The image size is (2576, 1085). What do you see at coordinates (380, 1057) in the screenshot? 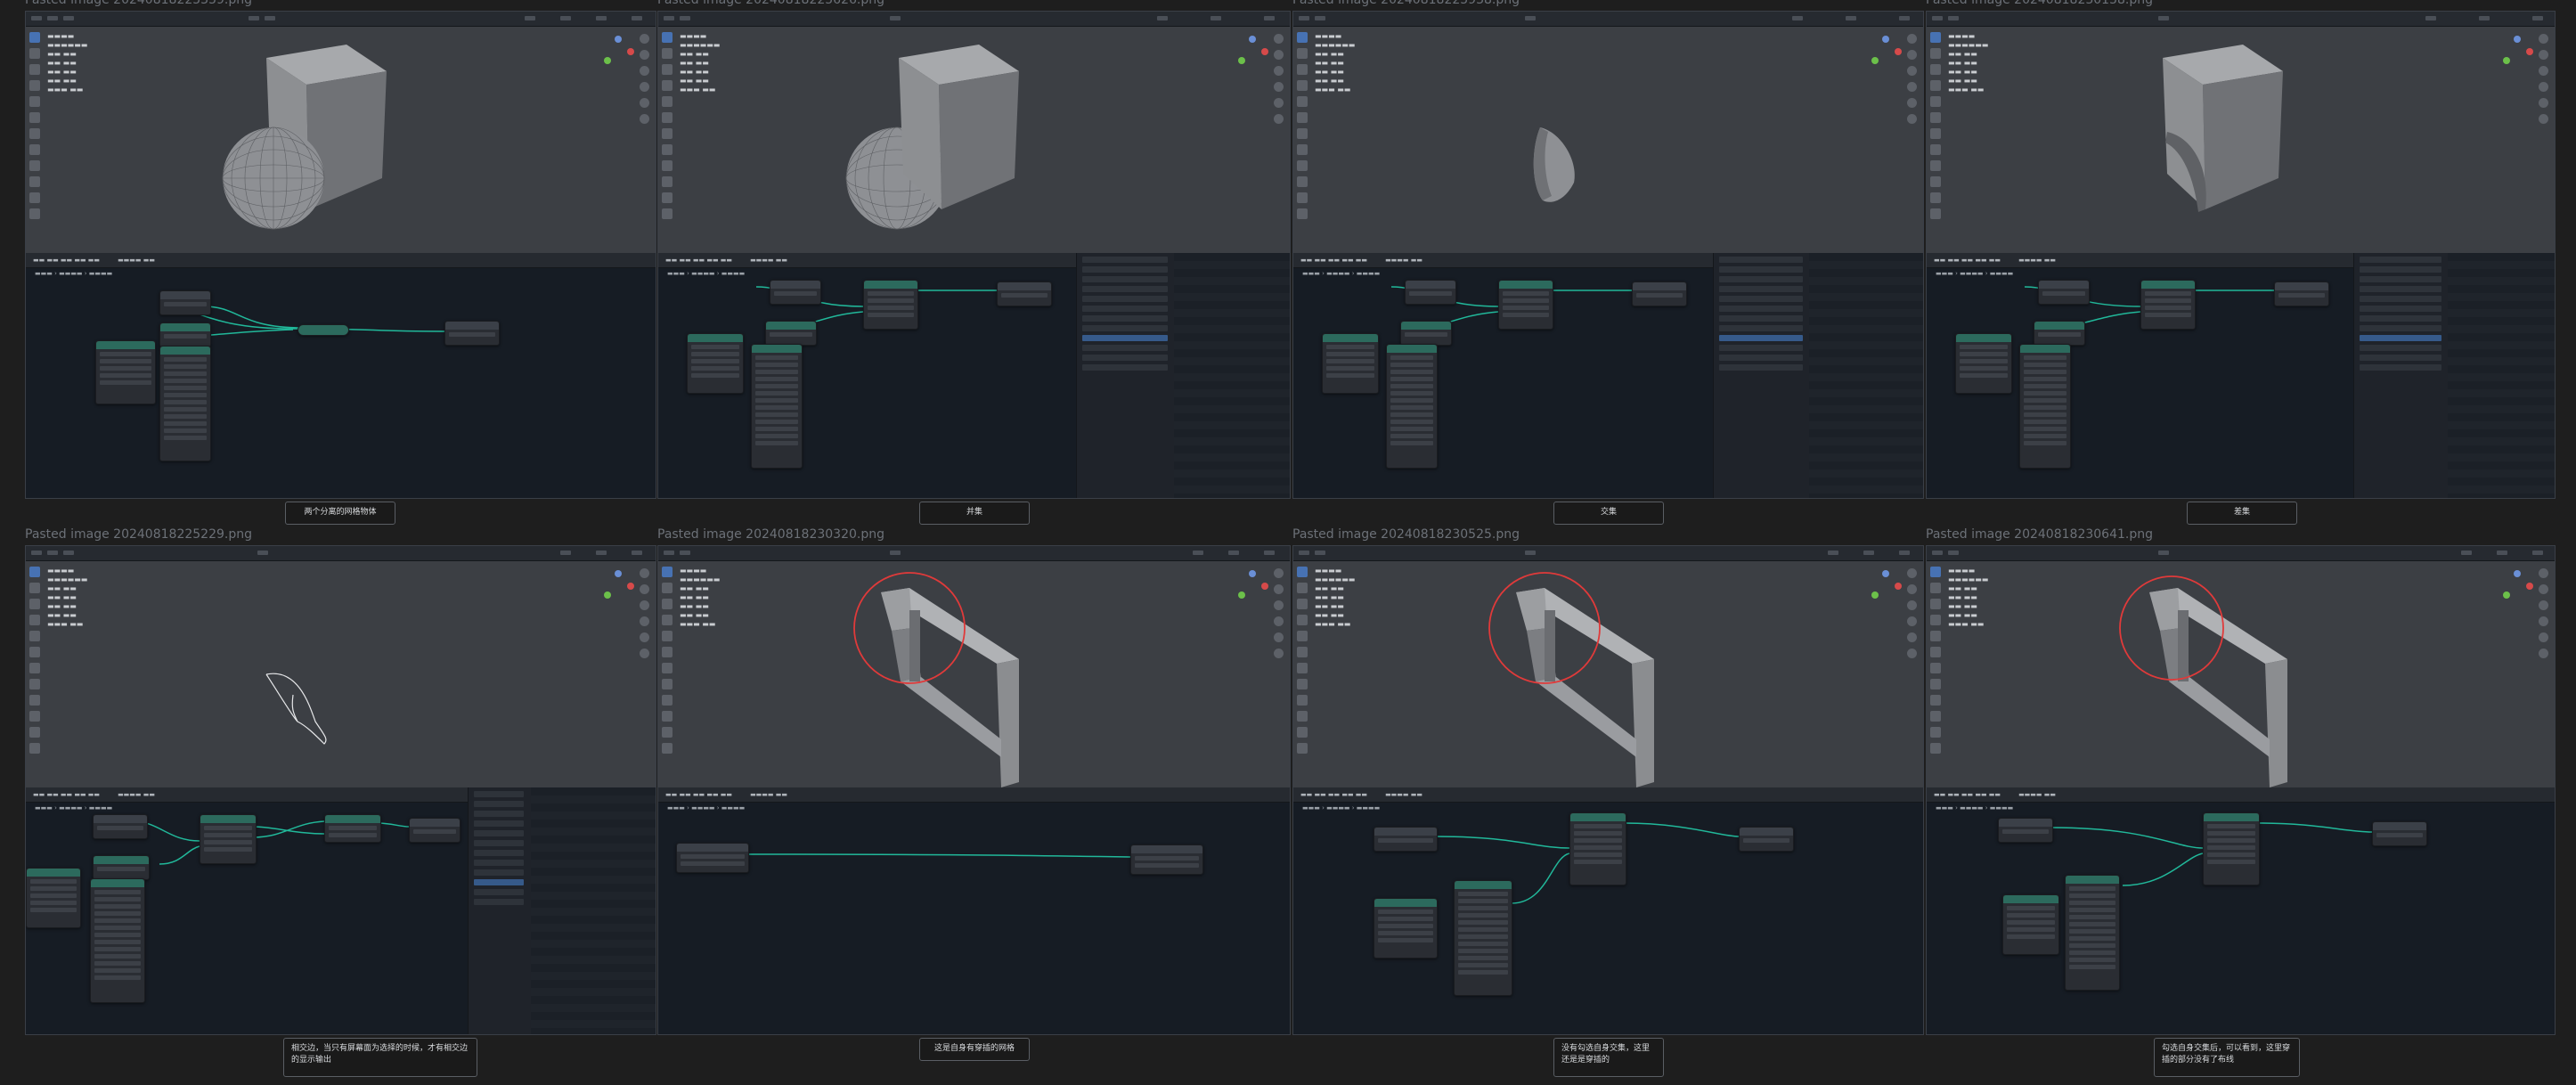
I see `note-label: 相交边，当只有屏幕面为选择的时候，才有相交边的显示输出` at bounding box center [380, 1057].